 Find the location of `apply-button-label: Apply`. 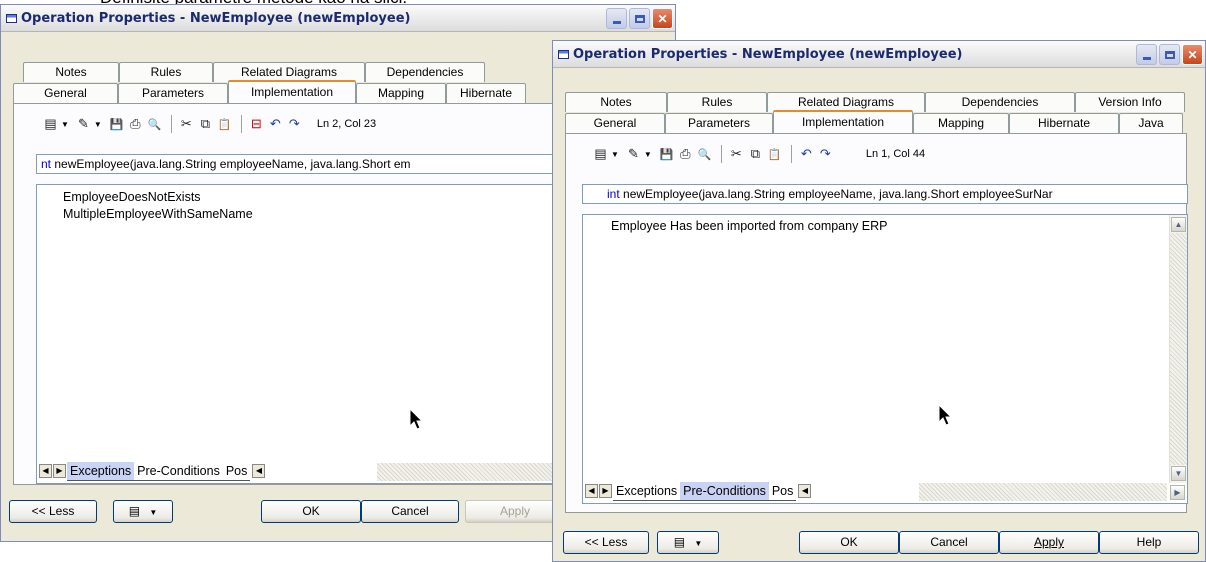

apply-button-label: Apply is located at coordinates (1049, 542).